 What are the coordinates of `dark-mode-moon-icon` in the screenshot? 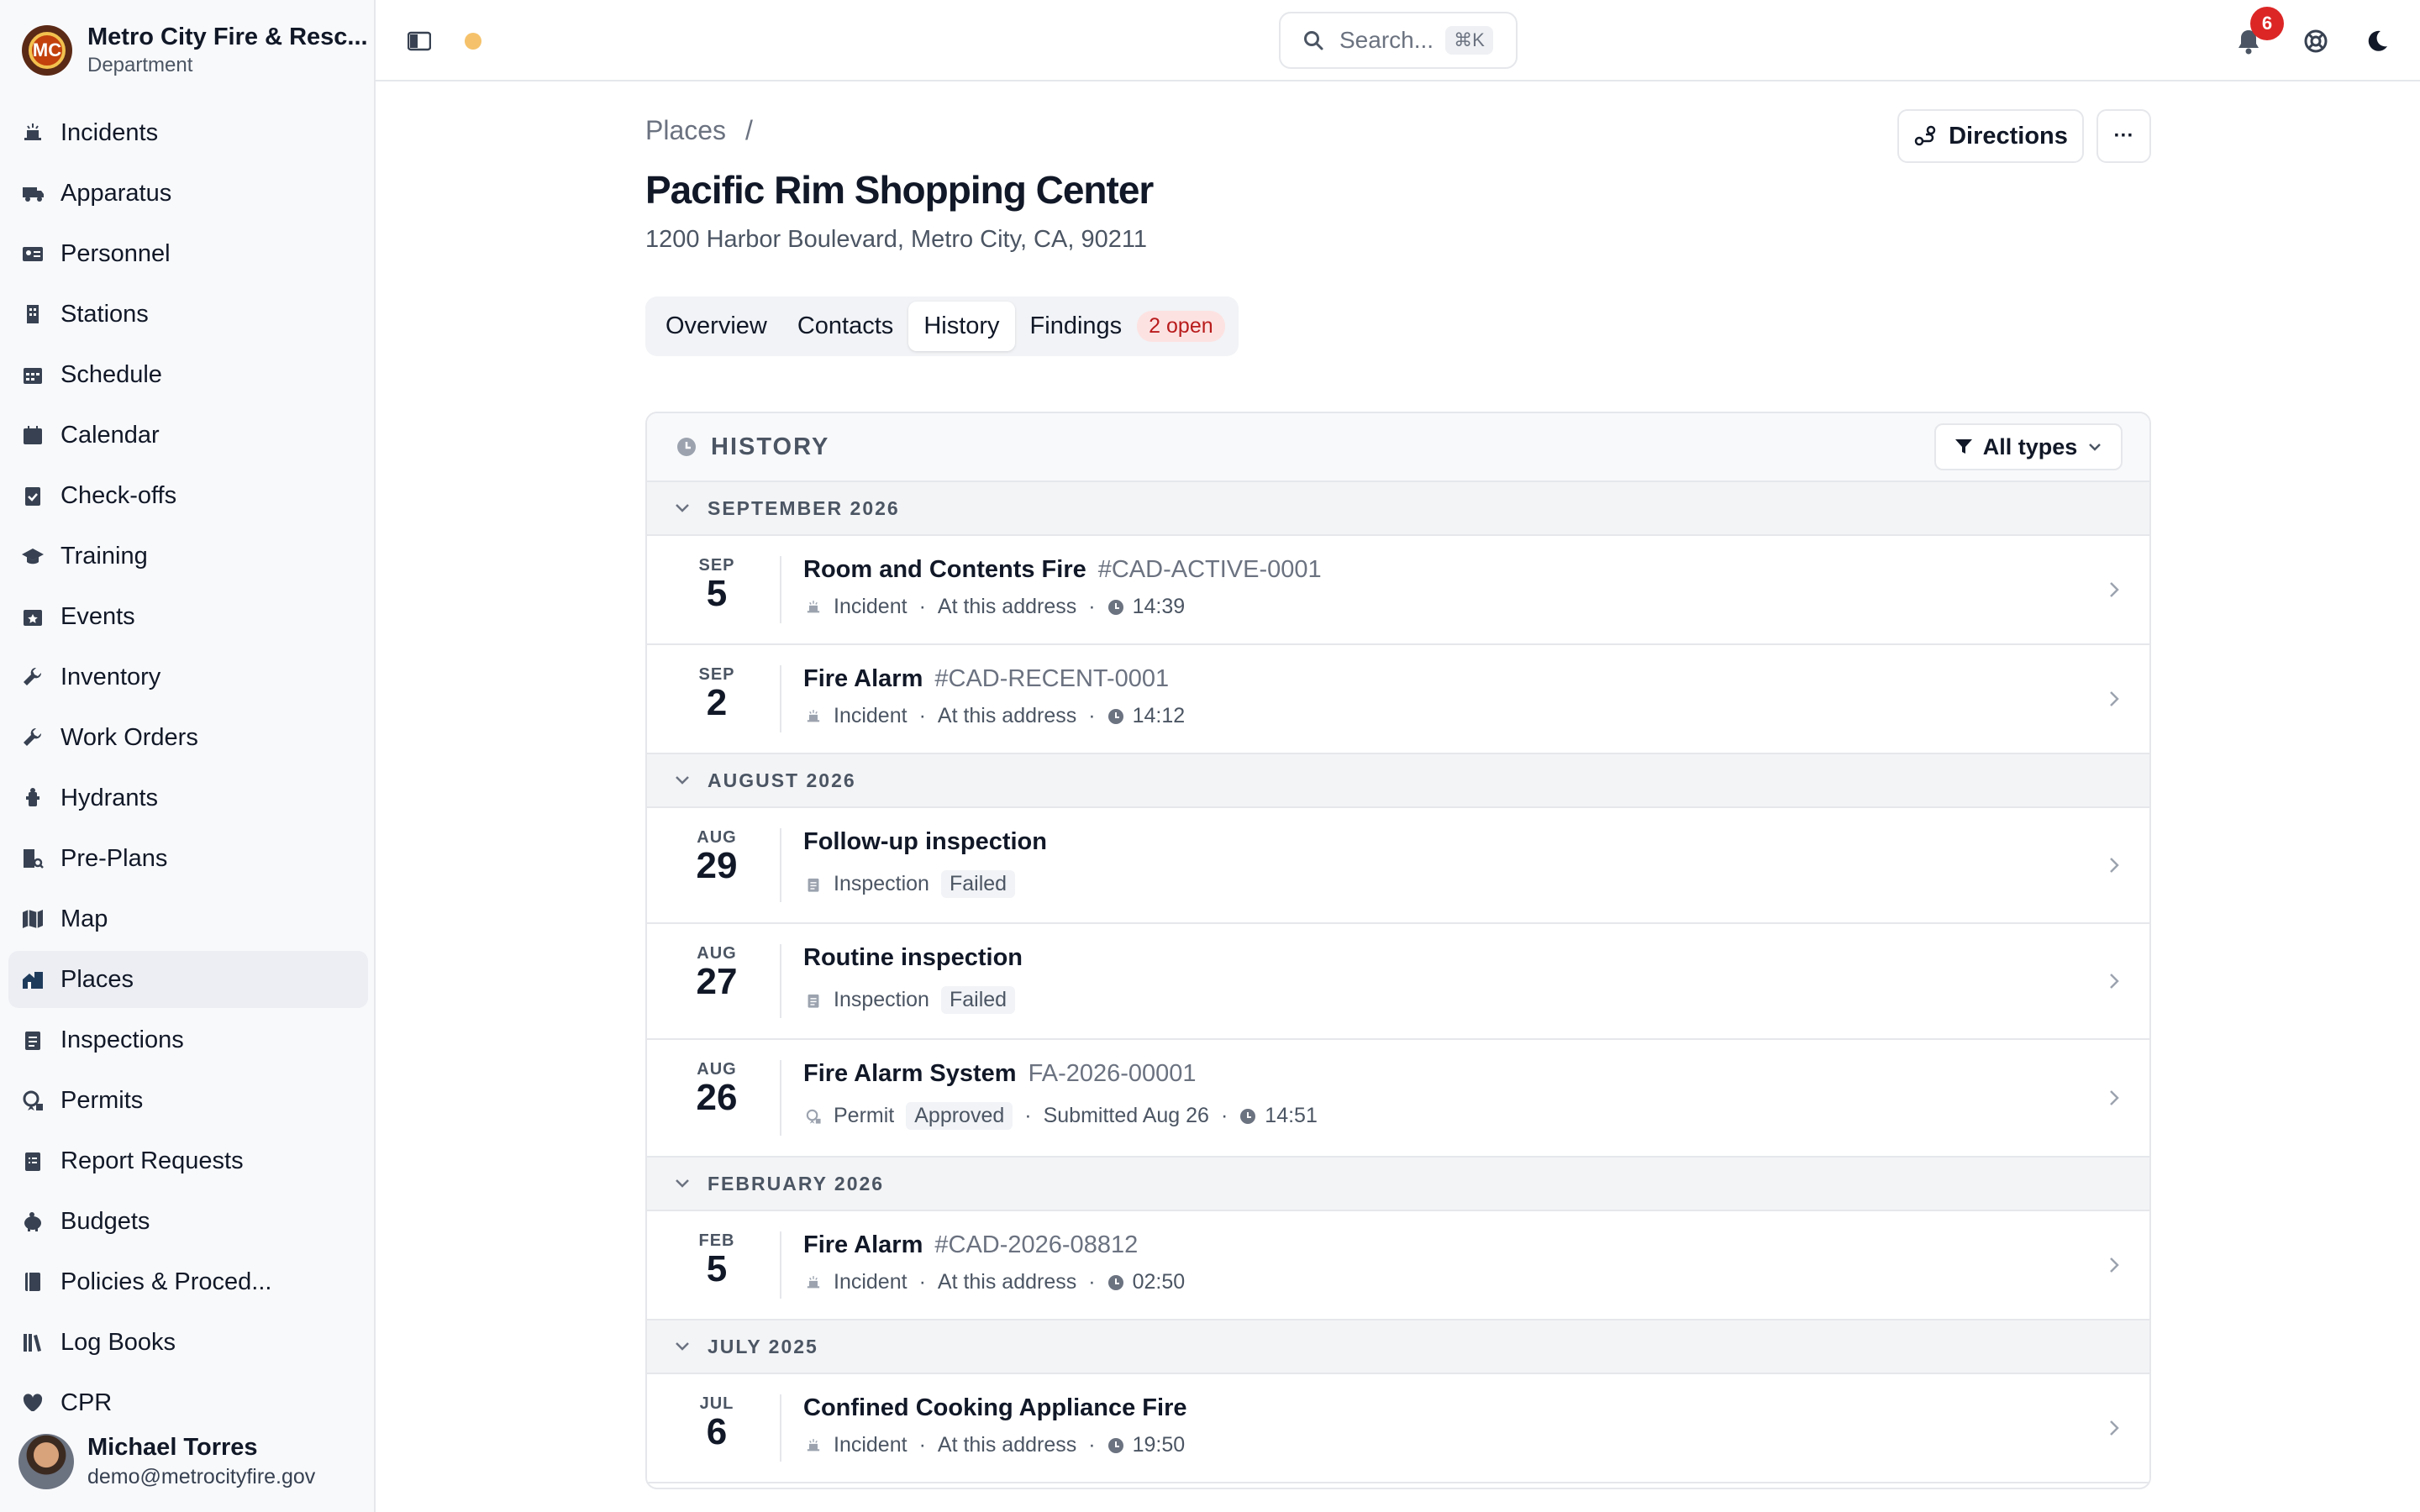 It's located at (2376, 41).